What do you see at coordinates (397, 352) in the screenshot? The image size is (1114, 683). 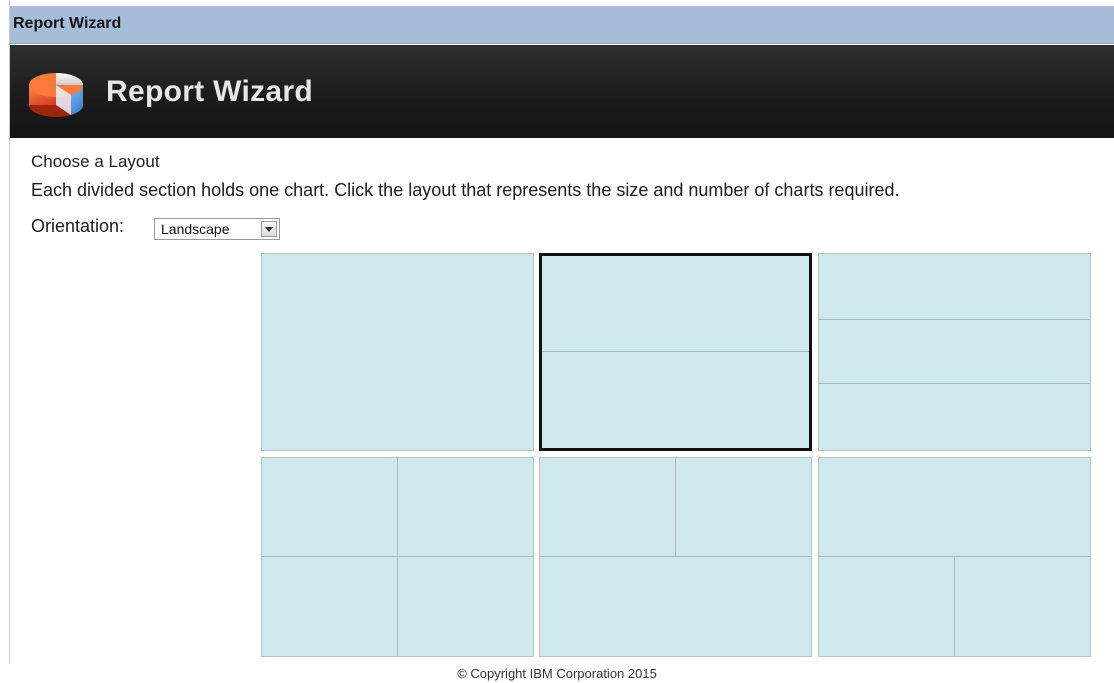 I see `layout-option-single` at bounding box center [397, 352].